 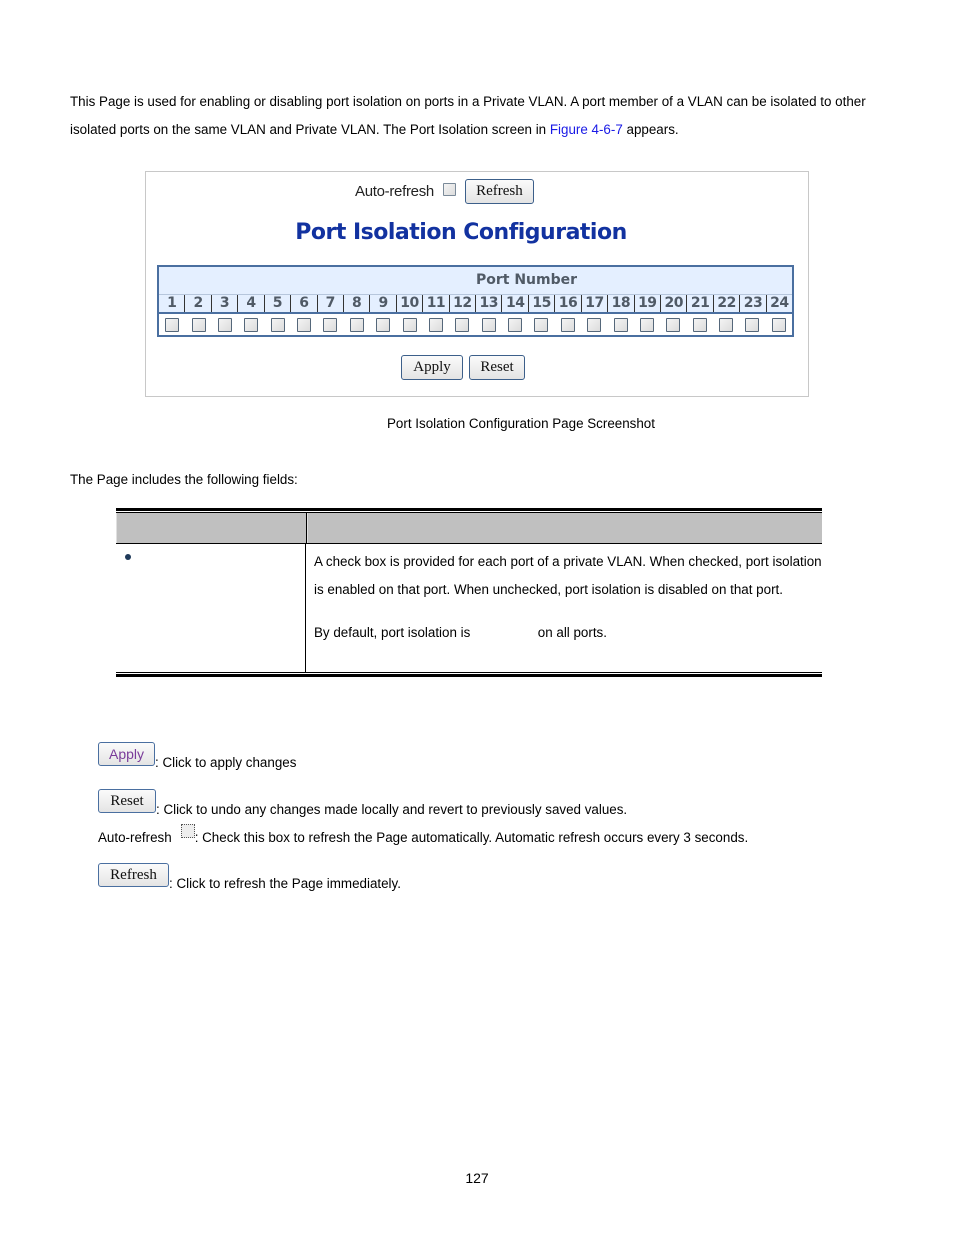 I want to click on auto-refresh-checkbox, so click(x=449, y=189).